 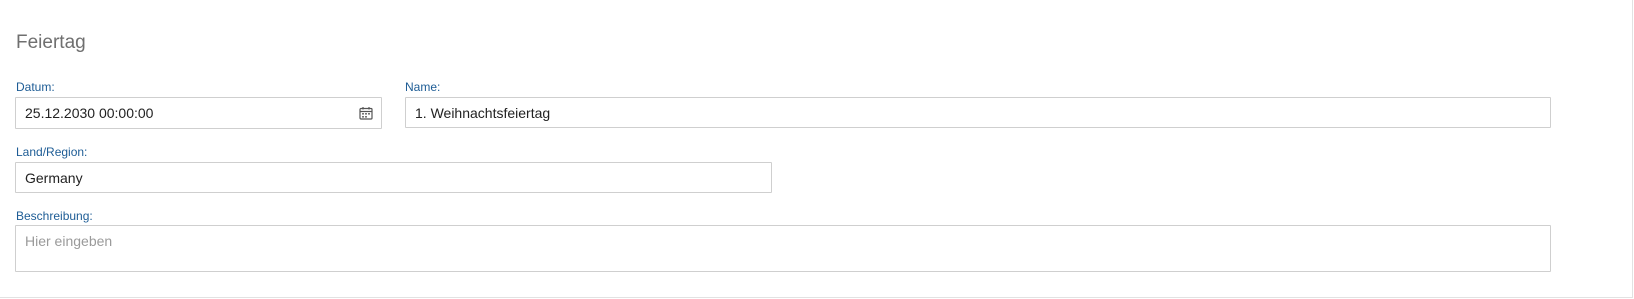 I want to click on name-field-wrapper, so click(x=978, y=112).